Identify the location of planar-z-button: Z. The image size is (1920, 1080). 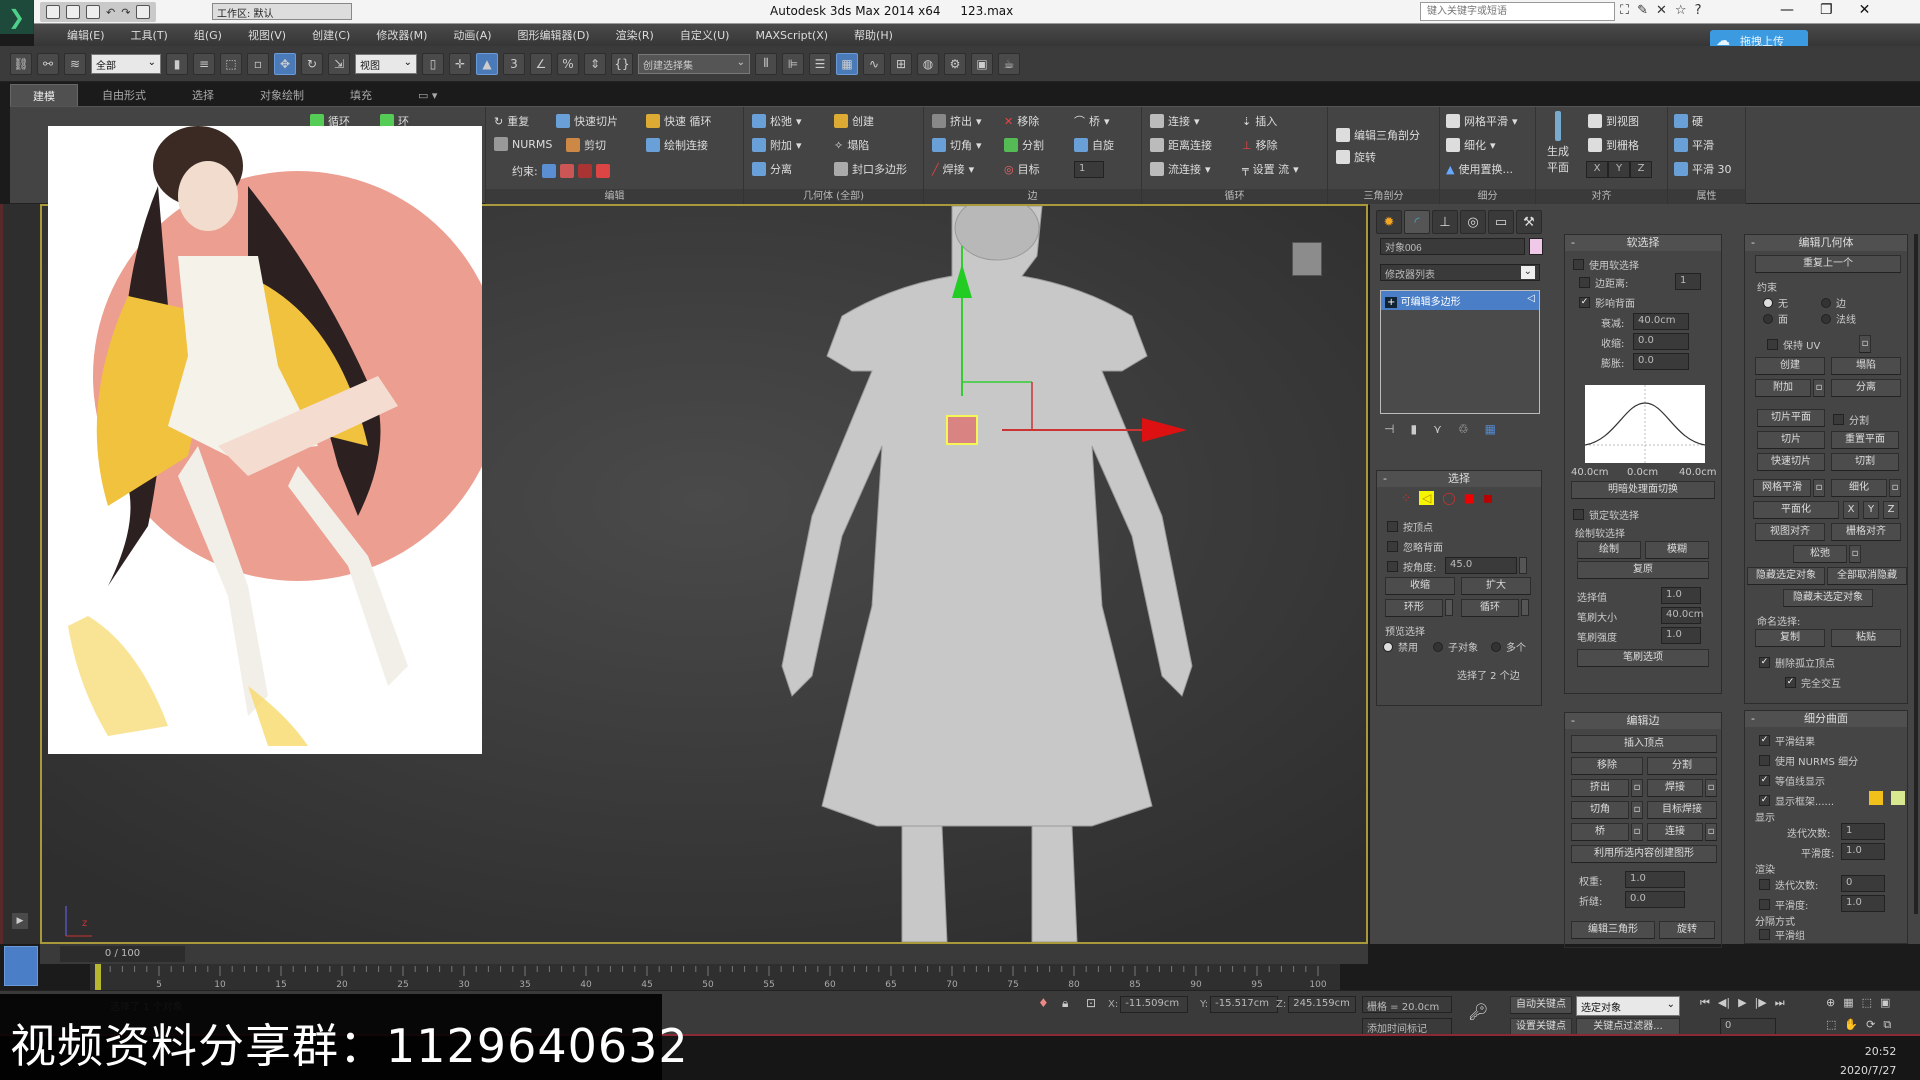
(1891, 510).